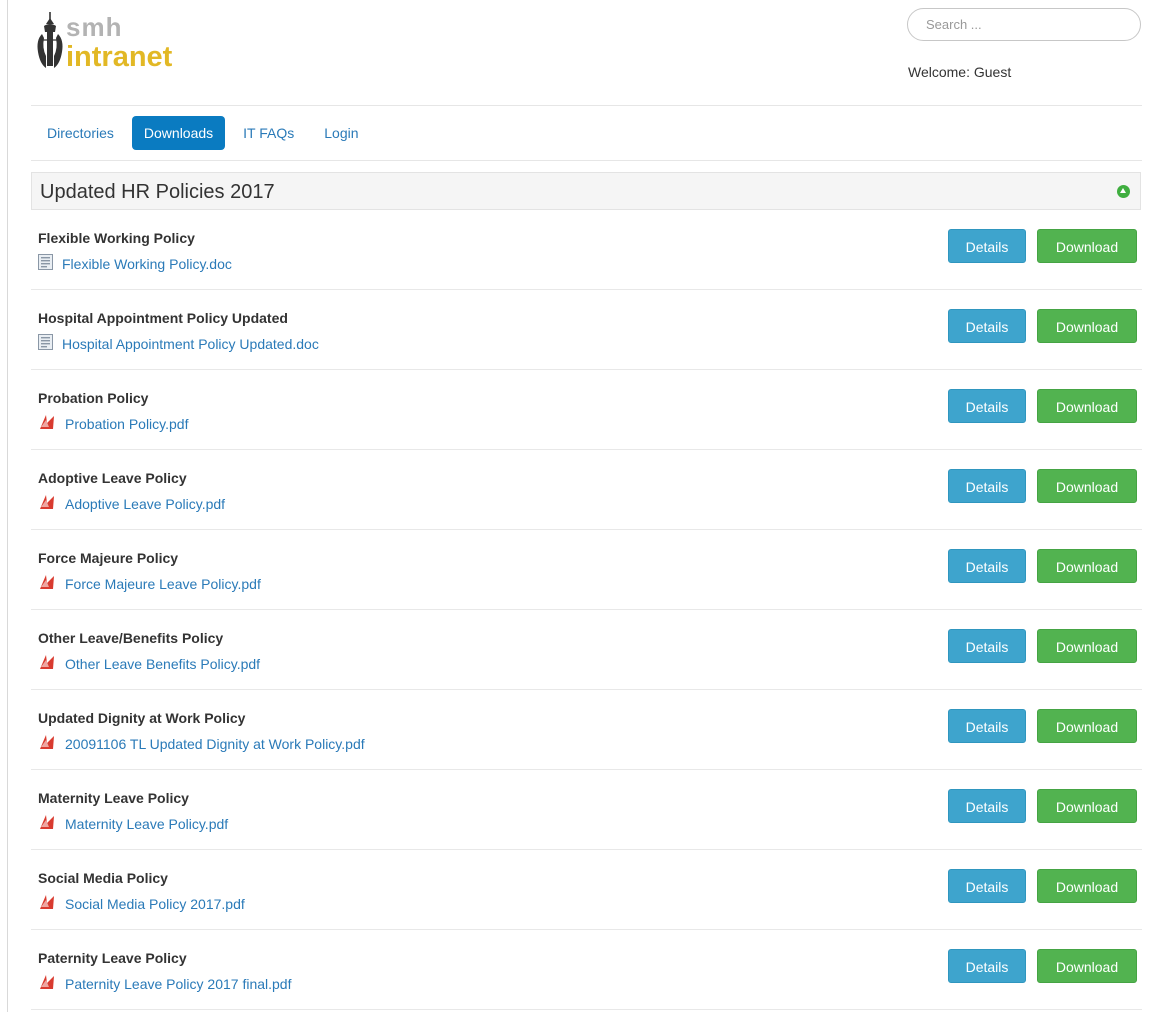 This screenshot has width=1160, height=1012. Describe the element at coordinates (7, 506) in the screenshot. I see `left-border` at that location.